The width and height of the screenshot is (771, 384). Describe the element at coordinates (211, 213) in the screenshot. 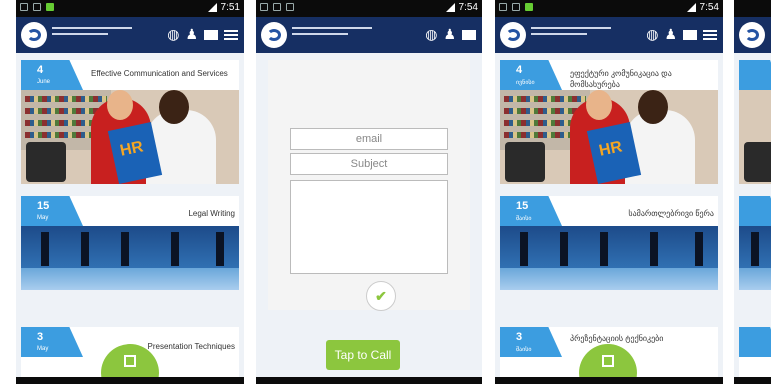

I see `event-title: Legal Writing` at that location.